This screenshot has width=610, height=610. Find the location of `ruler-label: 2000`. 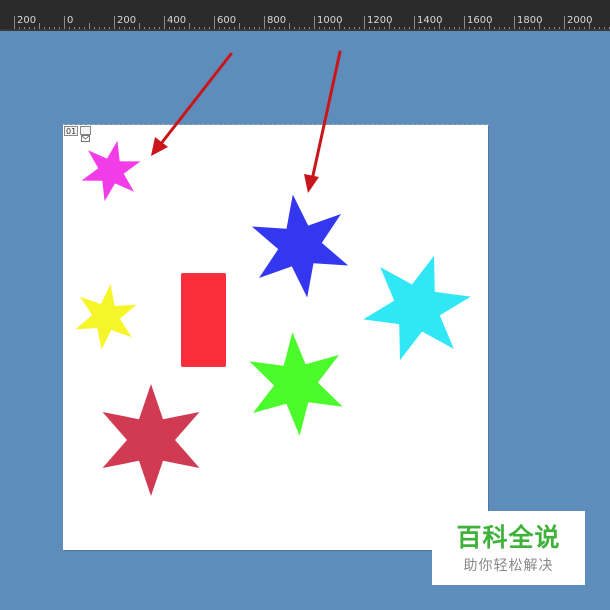

ruler-label: 2000 is located at coordinates (580, 20).